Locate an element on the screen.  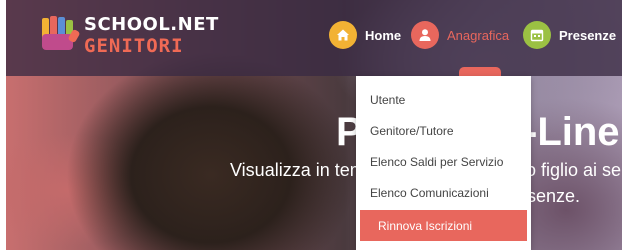
logo-title: SCHOOL.NET is located at coordinates (151, 24).